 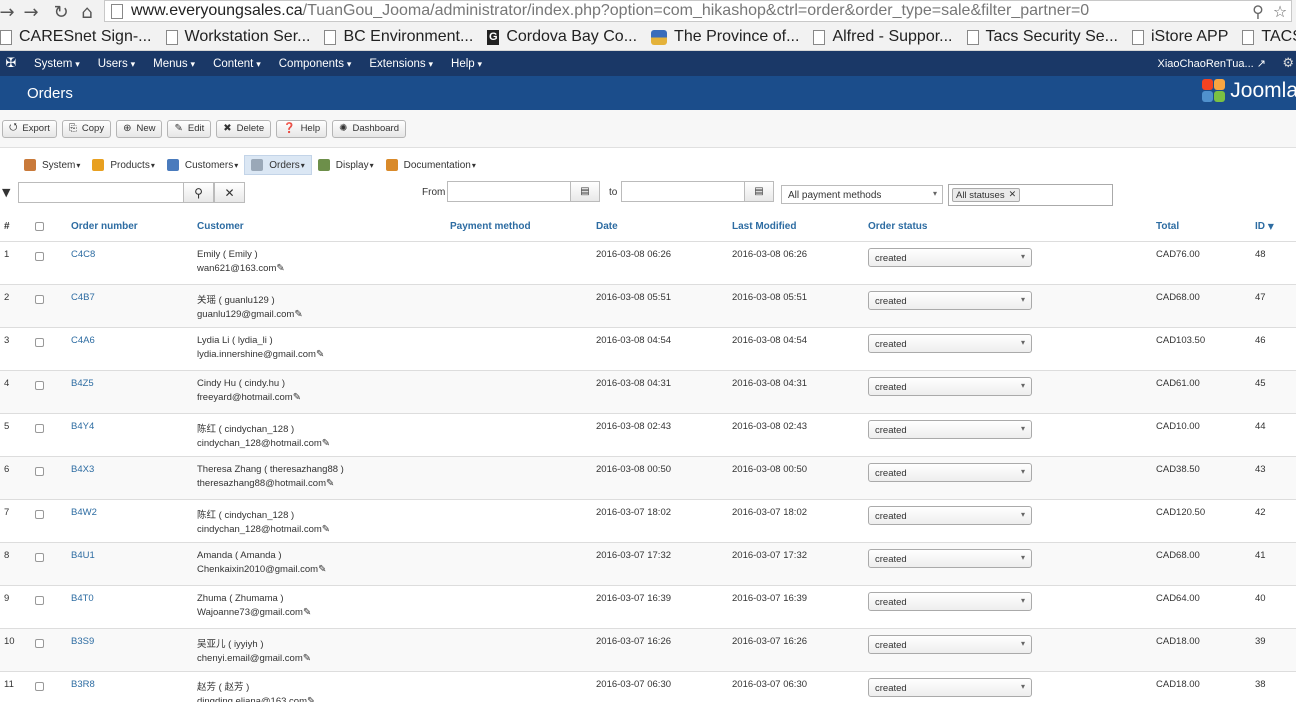 I want to click on clear-search-button: ✕, so click(x=229, y=192).